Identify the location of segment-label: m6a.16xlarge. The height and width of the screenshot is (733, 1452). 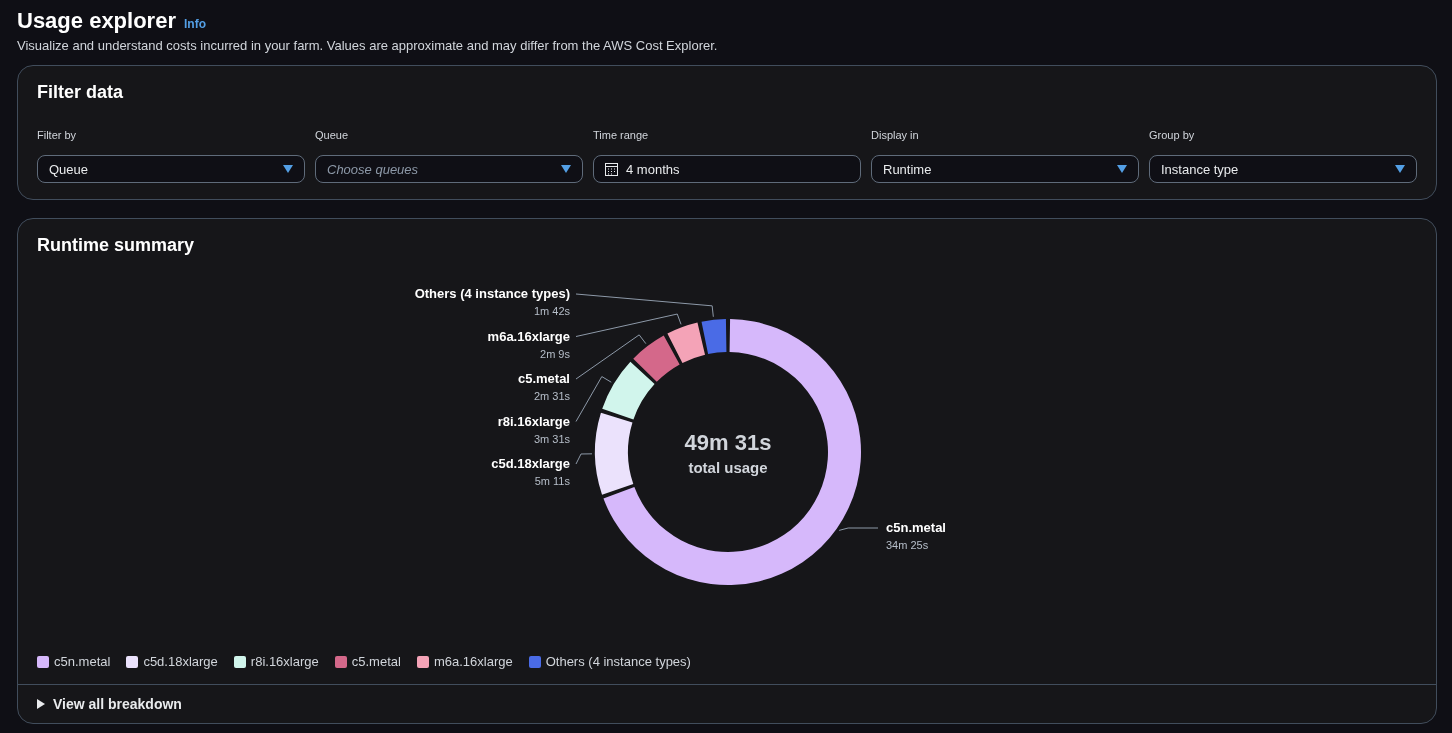
(528, 336).